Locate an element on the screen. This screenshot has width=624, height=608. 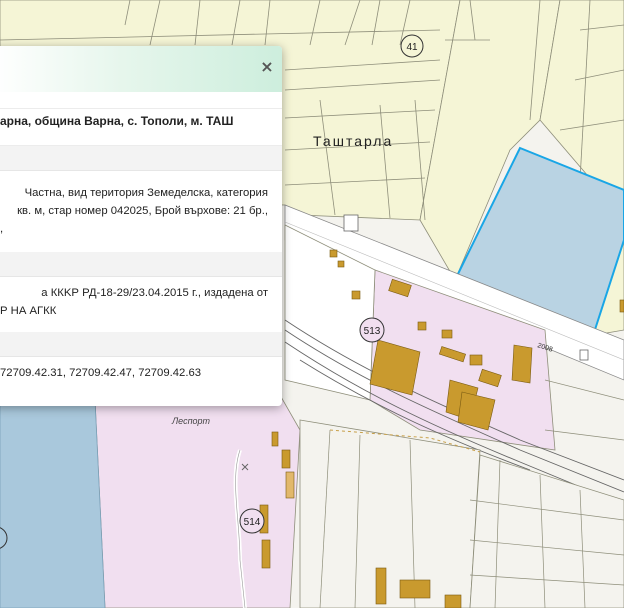
svg-text: 41 is located at coordinates (412, 47).